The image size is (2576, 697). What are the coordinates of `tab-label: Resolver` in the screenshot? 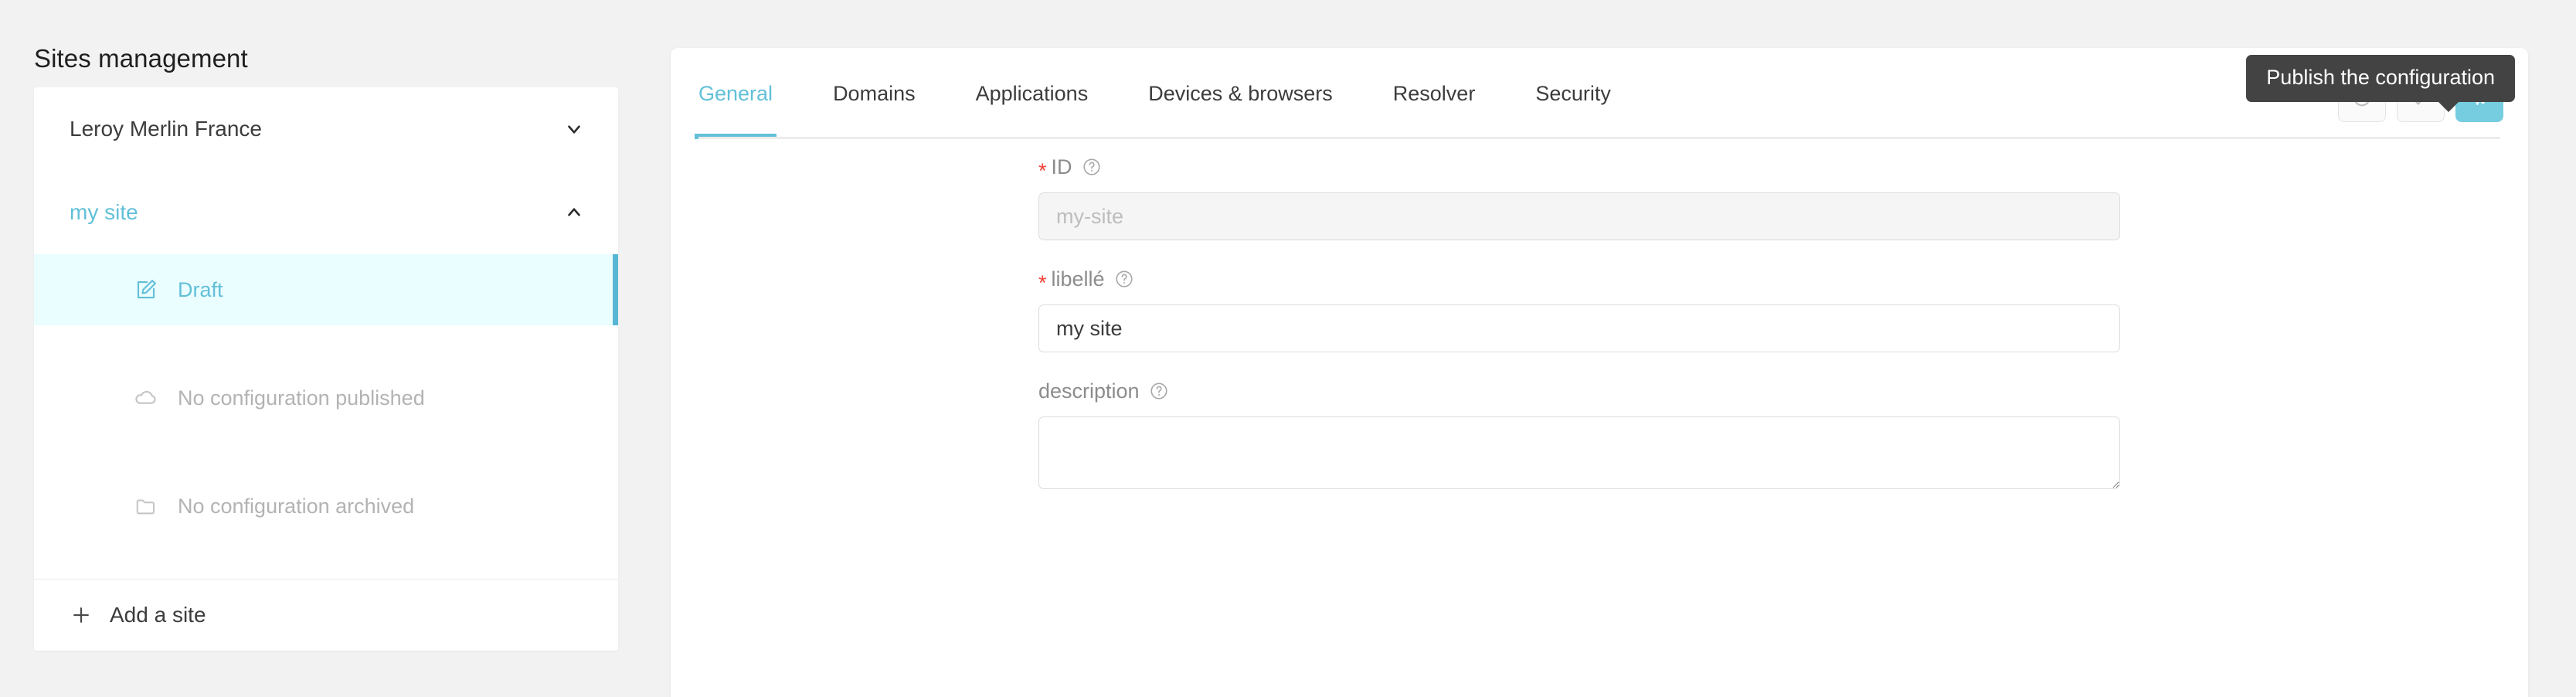 It's located at (1434, 93).